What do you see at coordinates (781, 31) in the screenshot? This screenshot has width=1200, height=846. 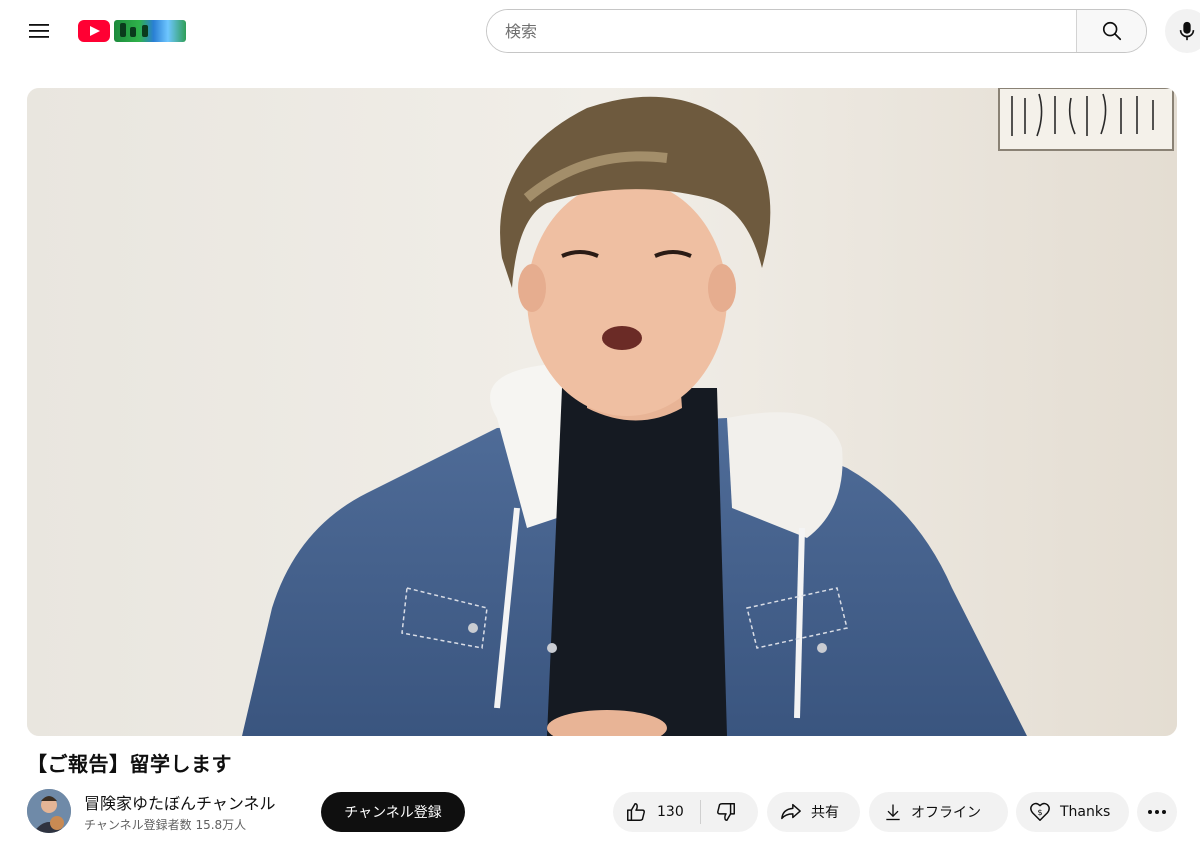 I see `search-input` at bounding box center [781, 31].